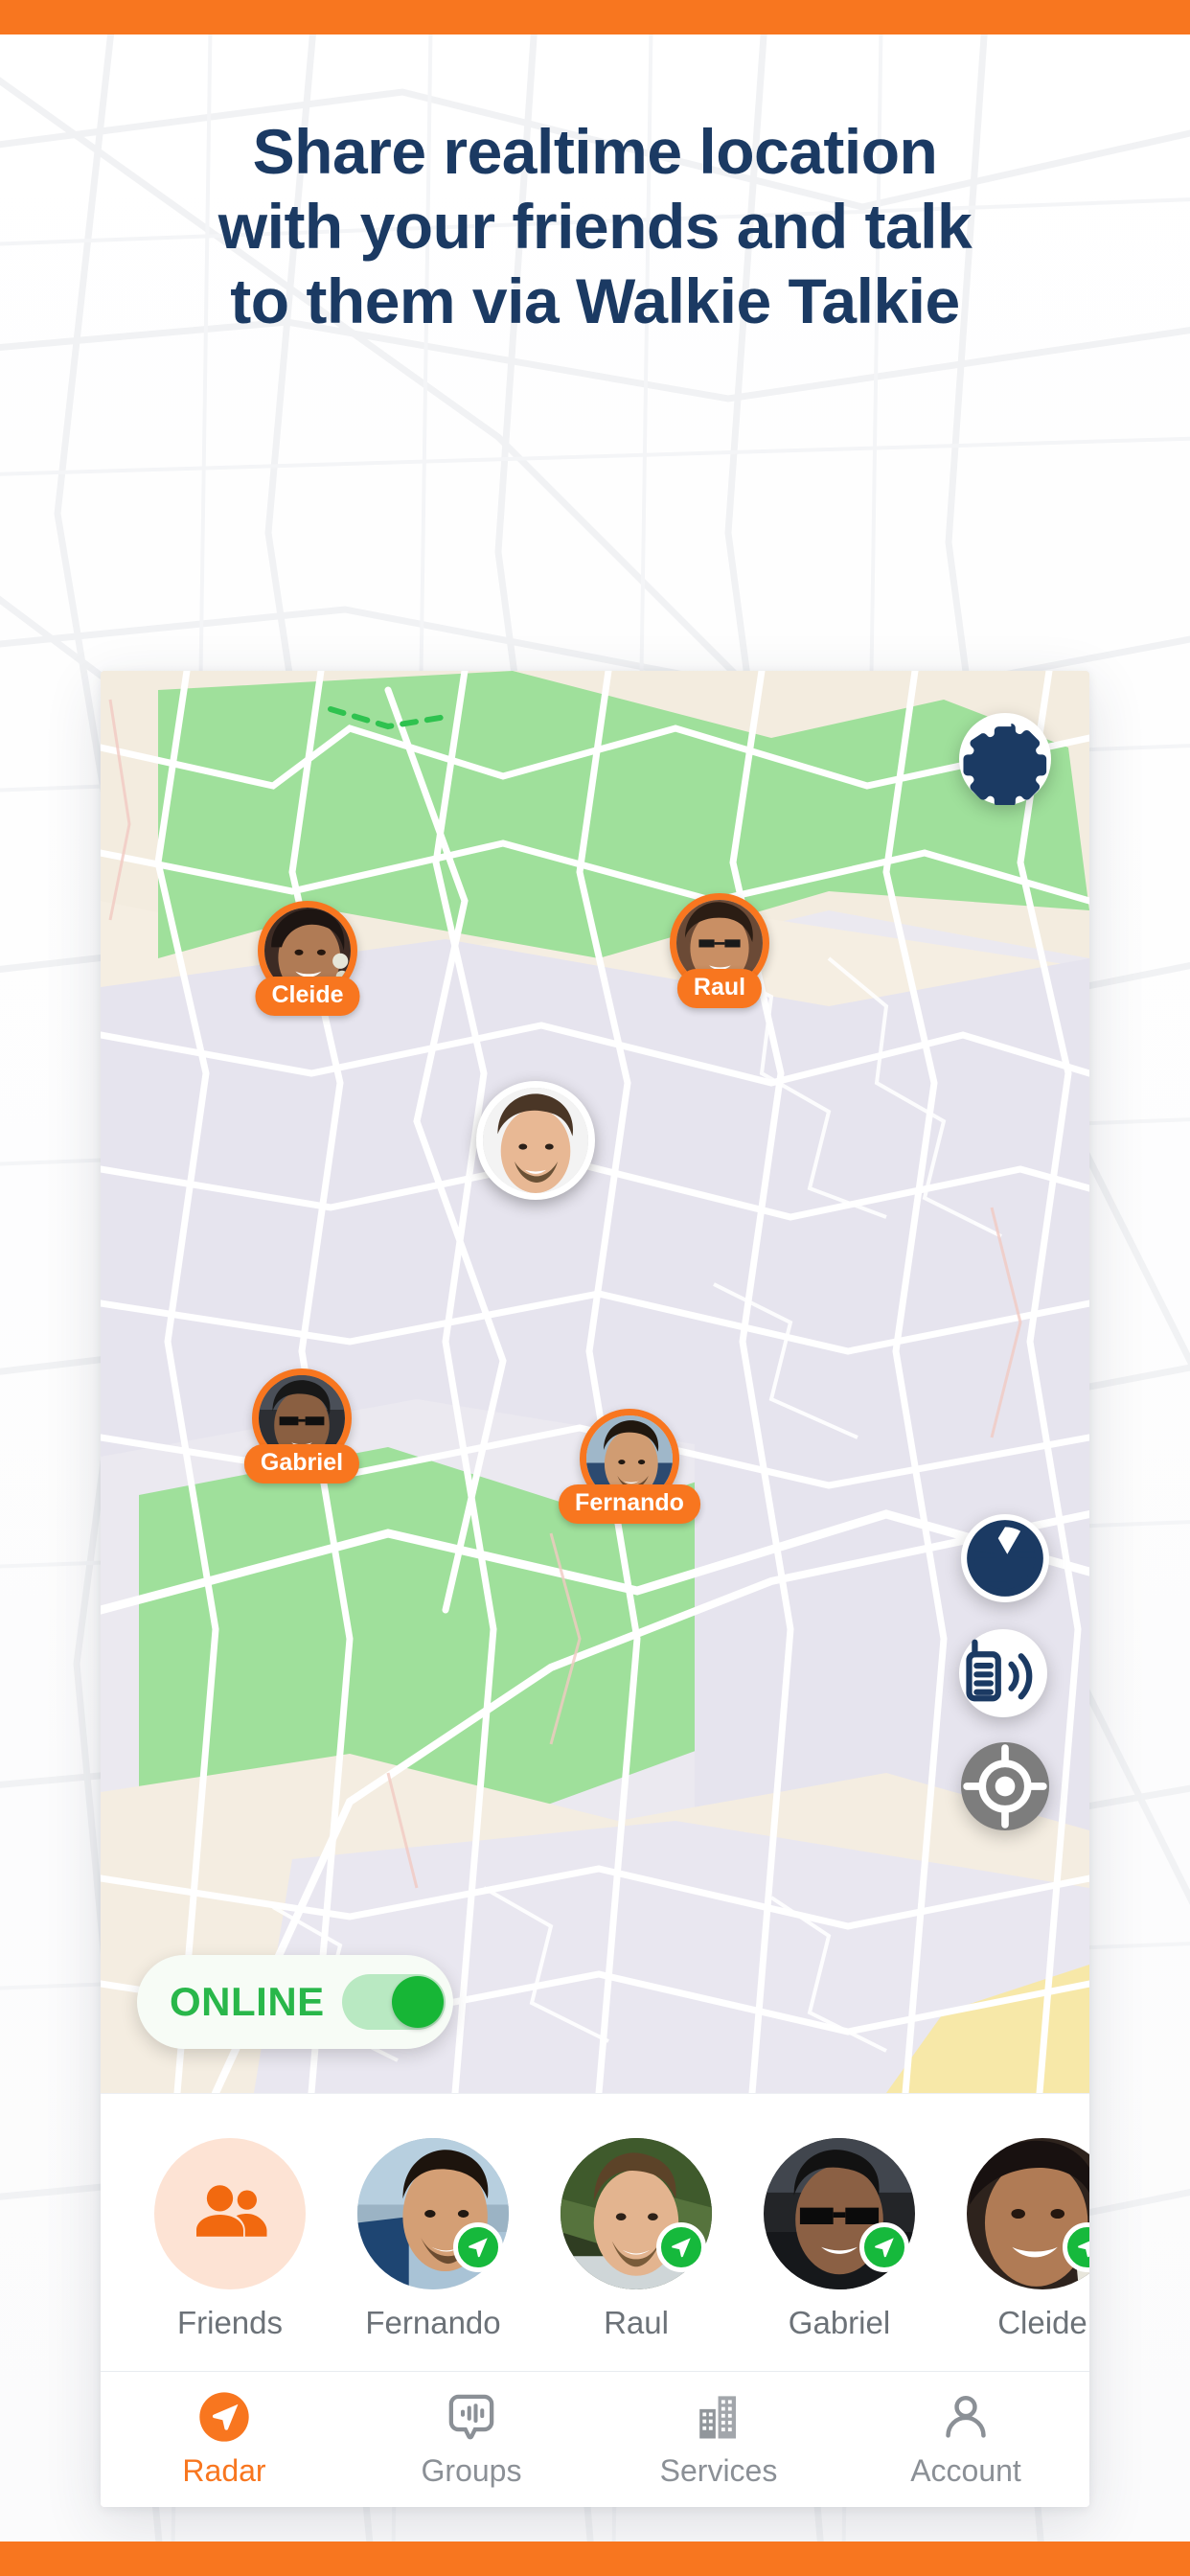  I want to click on online-status-toggle: ONLINE, so click(295, 2002).